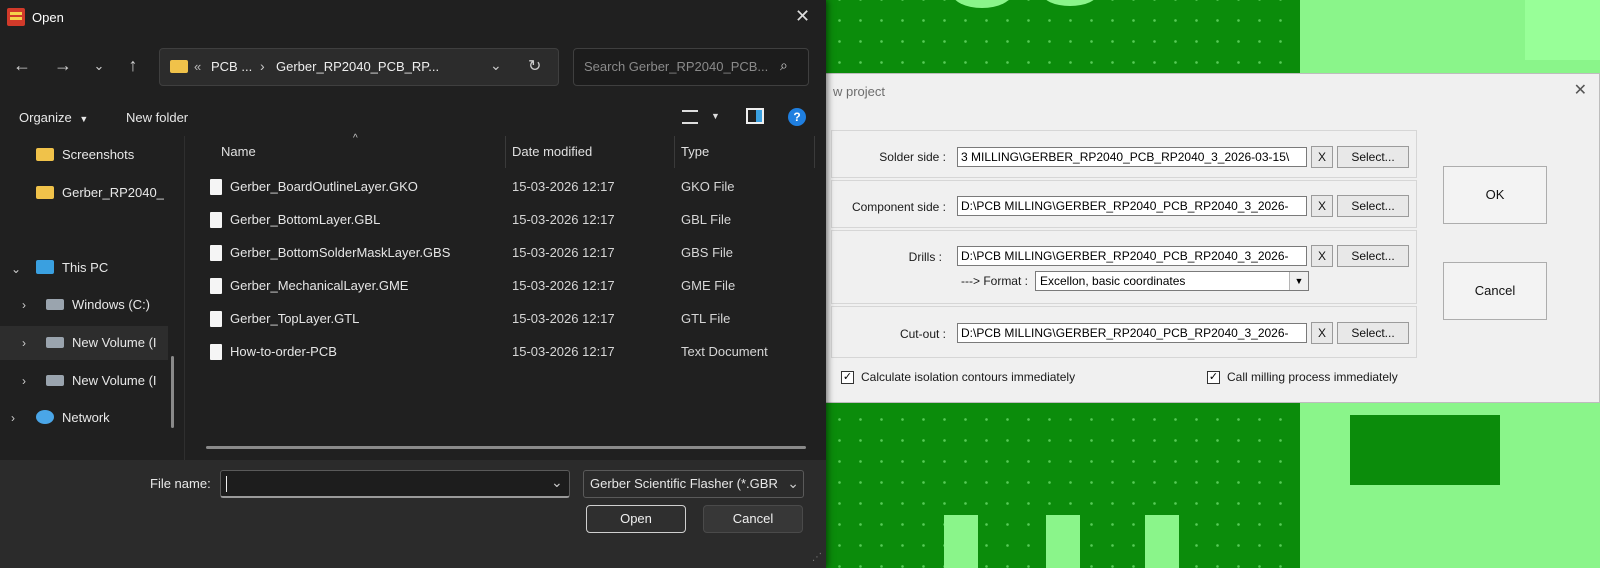  What do you see at coordinates (496, 65) in the screenshot?
I see `address-dropdown-icon: ⌄` at bounding box center [496, 65].